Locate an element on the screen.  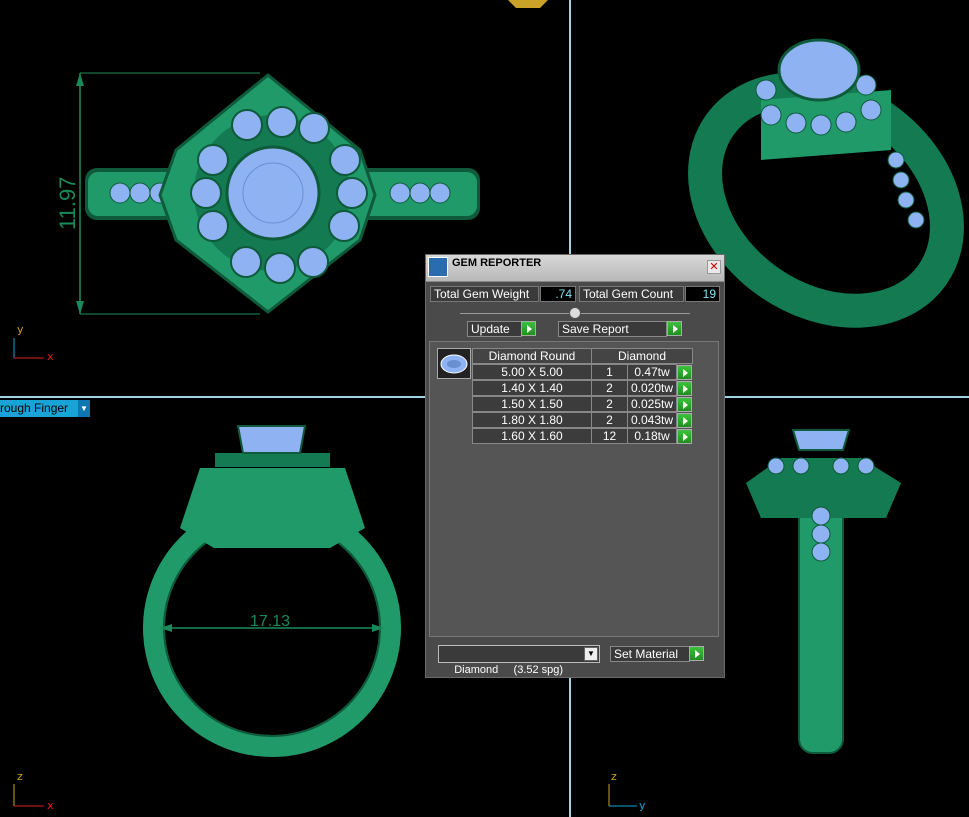
gem-size-cell: 5.00 X 5.00 is located at coordinates (532, 372).